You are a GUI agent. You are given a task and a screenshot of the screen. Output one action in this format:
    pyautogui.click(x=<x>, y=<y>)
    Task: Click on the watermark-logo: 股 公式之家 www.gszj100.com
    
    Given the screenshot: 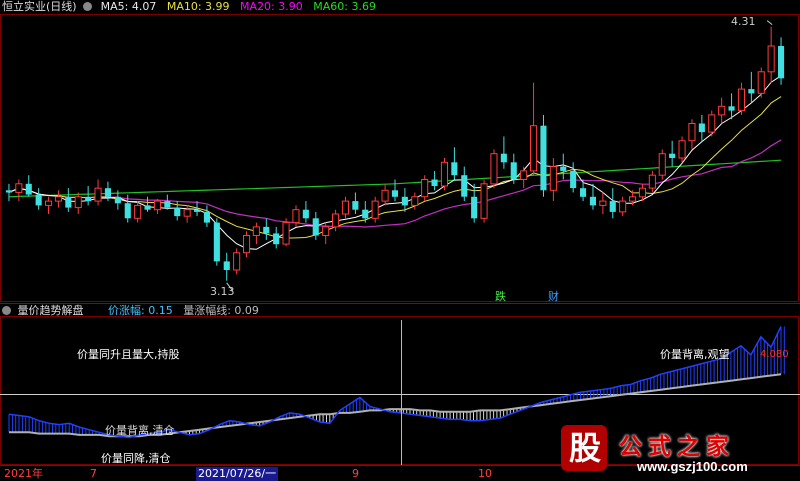 What is the action you would take?
    pyautogui.click(x=675, y=451)
    